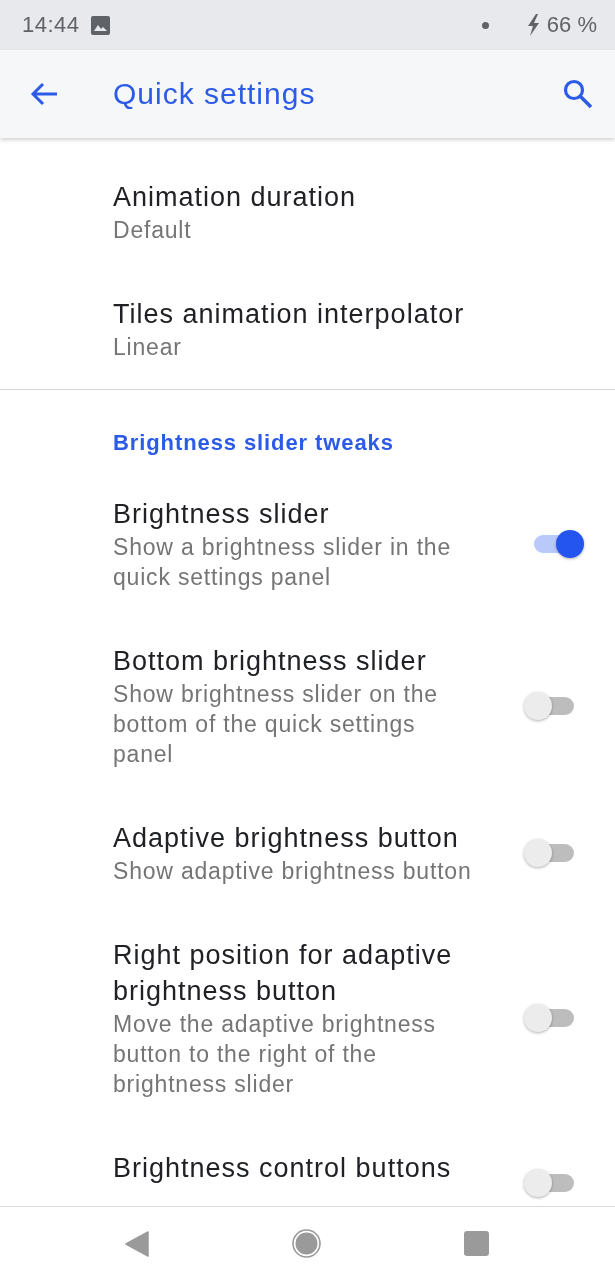 The width and height of the screenshot is (615, 1280). I want to click on setting-title: Tiles animation interpolator, so click(289, 314).